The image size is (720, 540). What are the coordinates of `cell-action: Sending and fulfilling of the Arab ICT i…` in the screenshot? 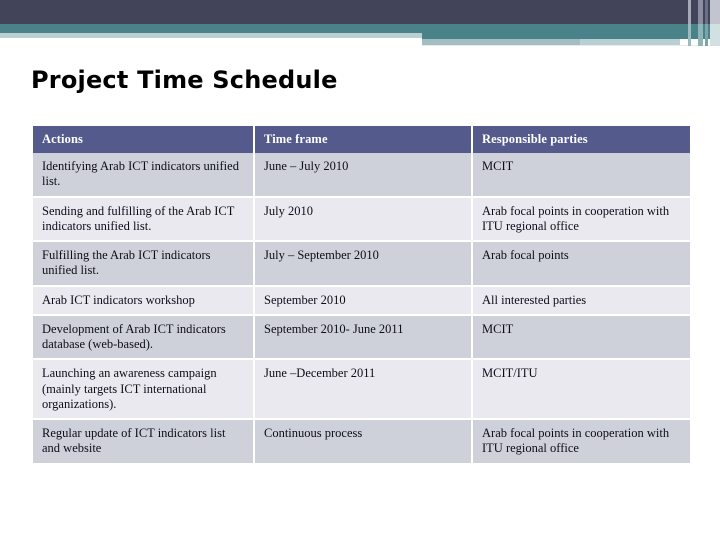 It's located at (144, 219).